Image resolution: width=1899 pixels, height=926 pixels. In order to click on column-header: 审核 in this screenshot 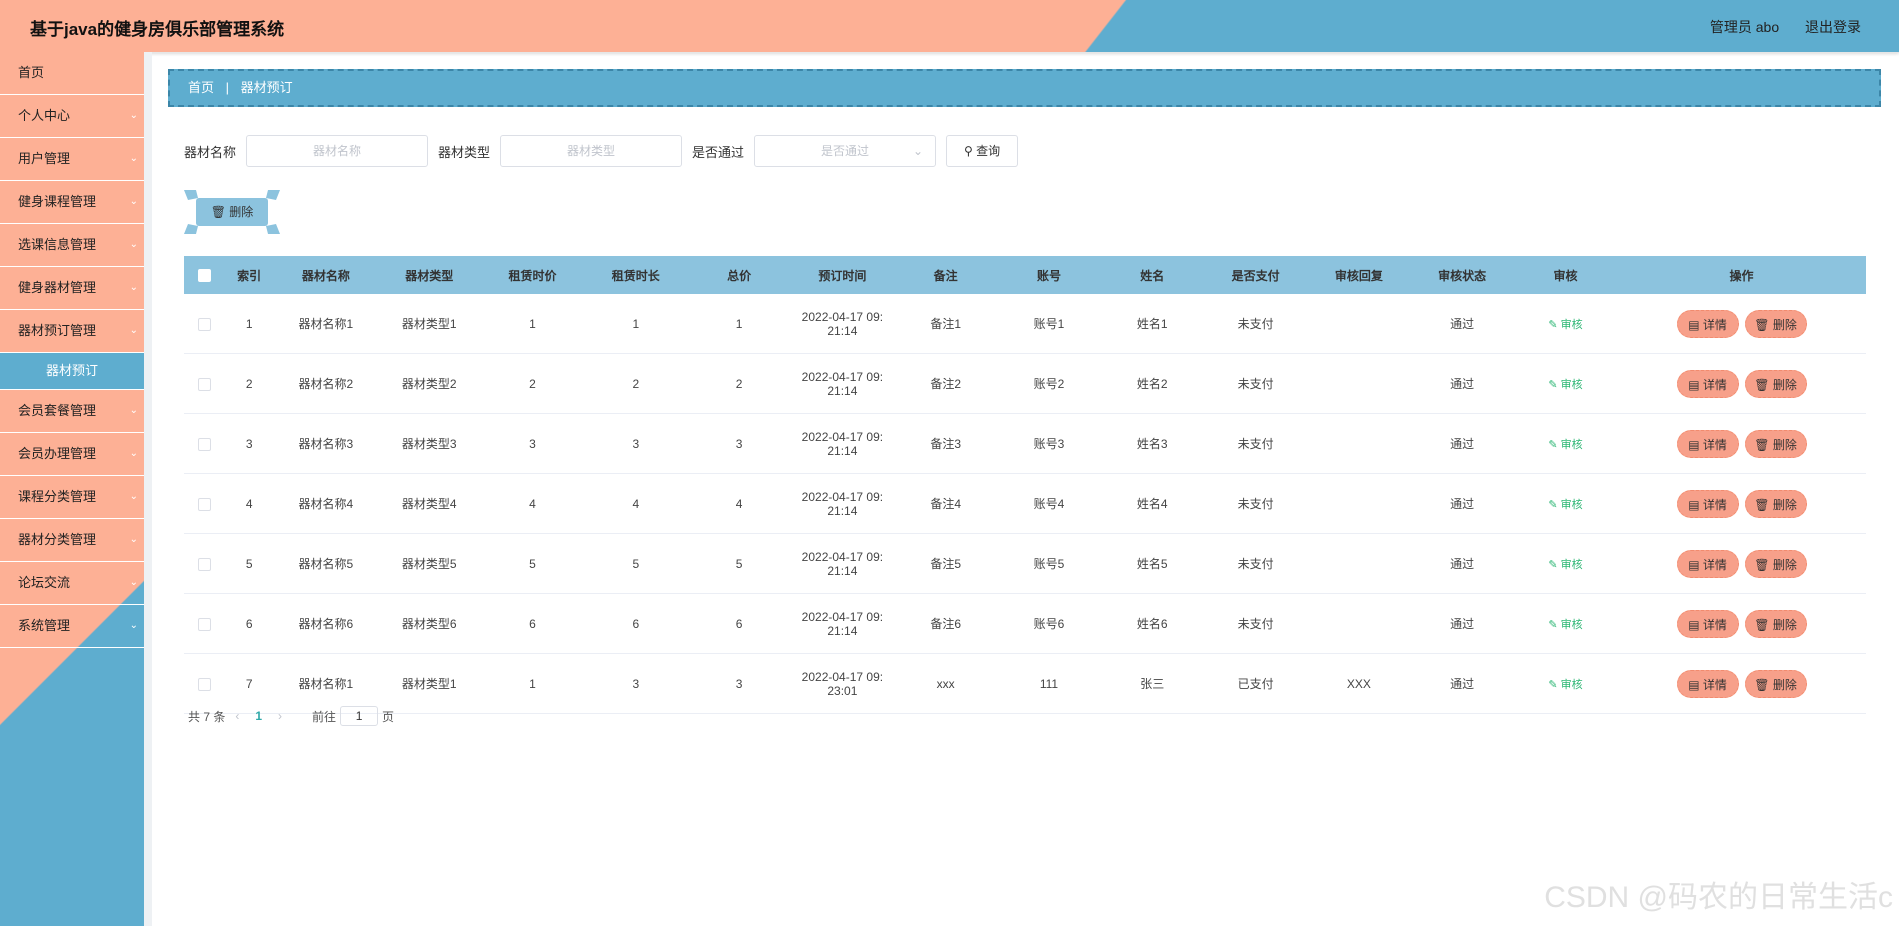, I will do `click(1565, 275)`.